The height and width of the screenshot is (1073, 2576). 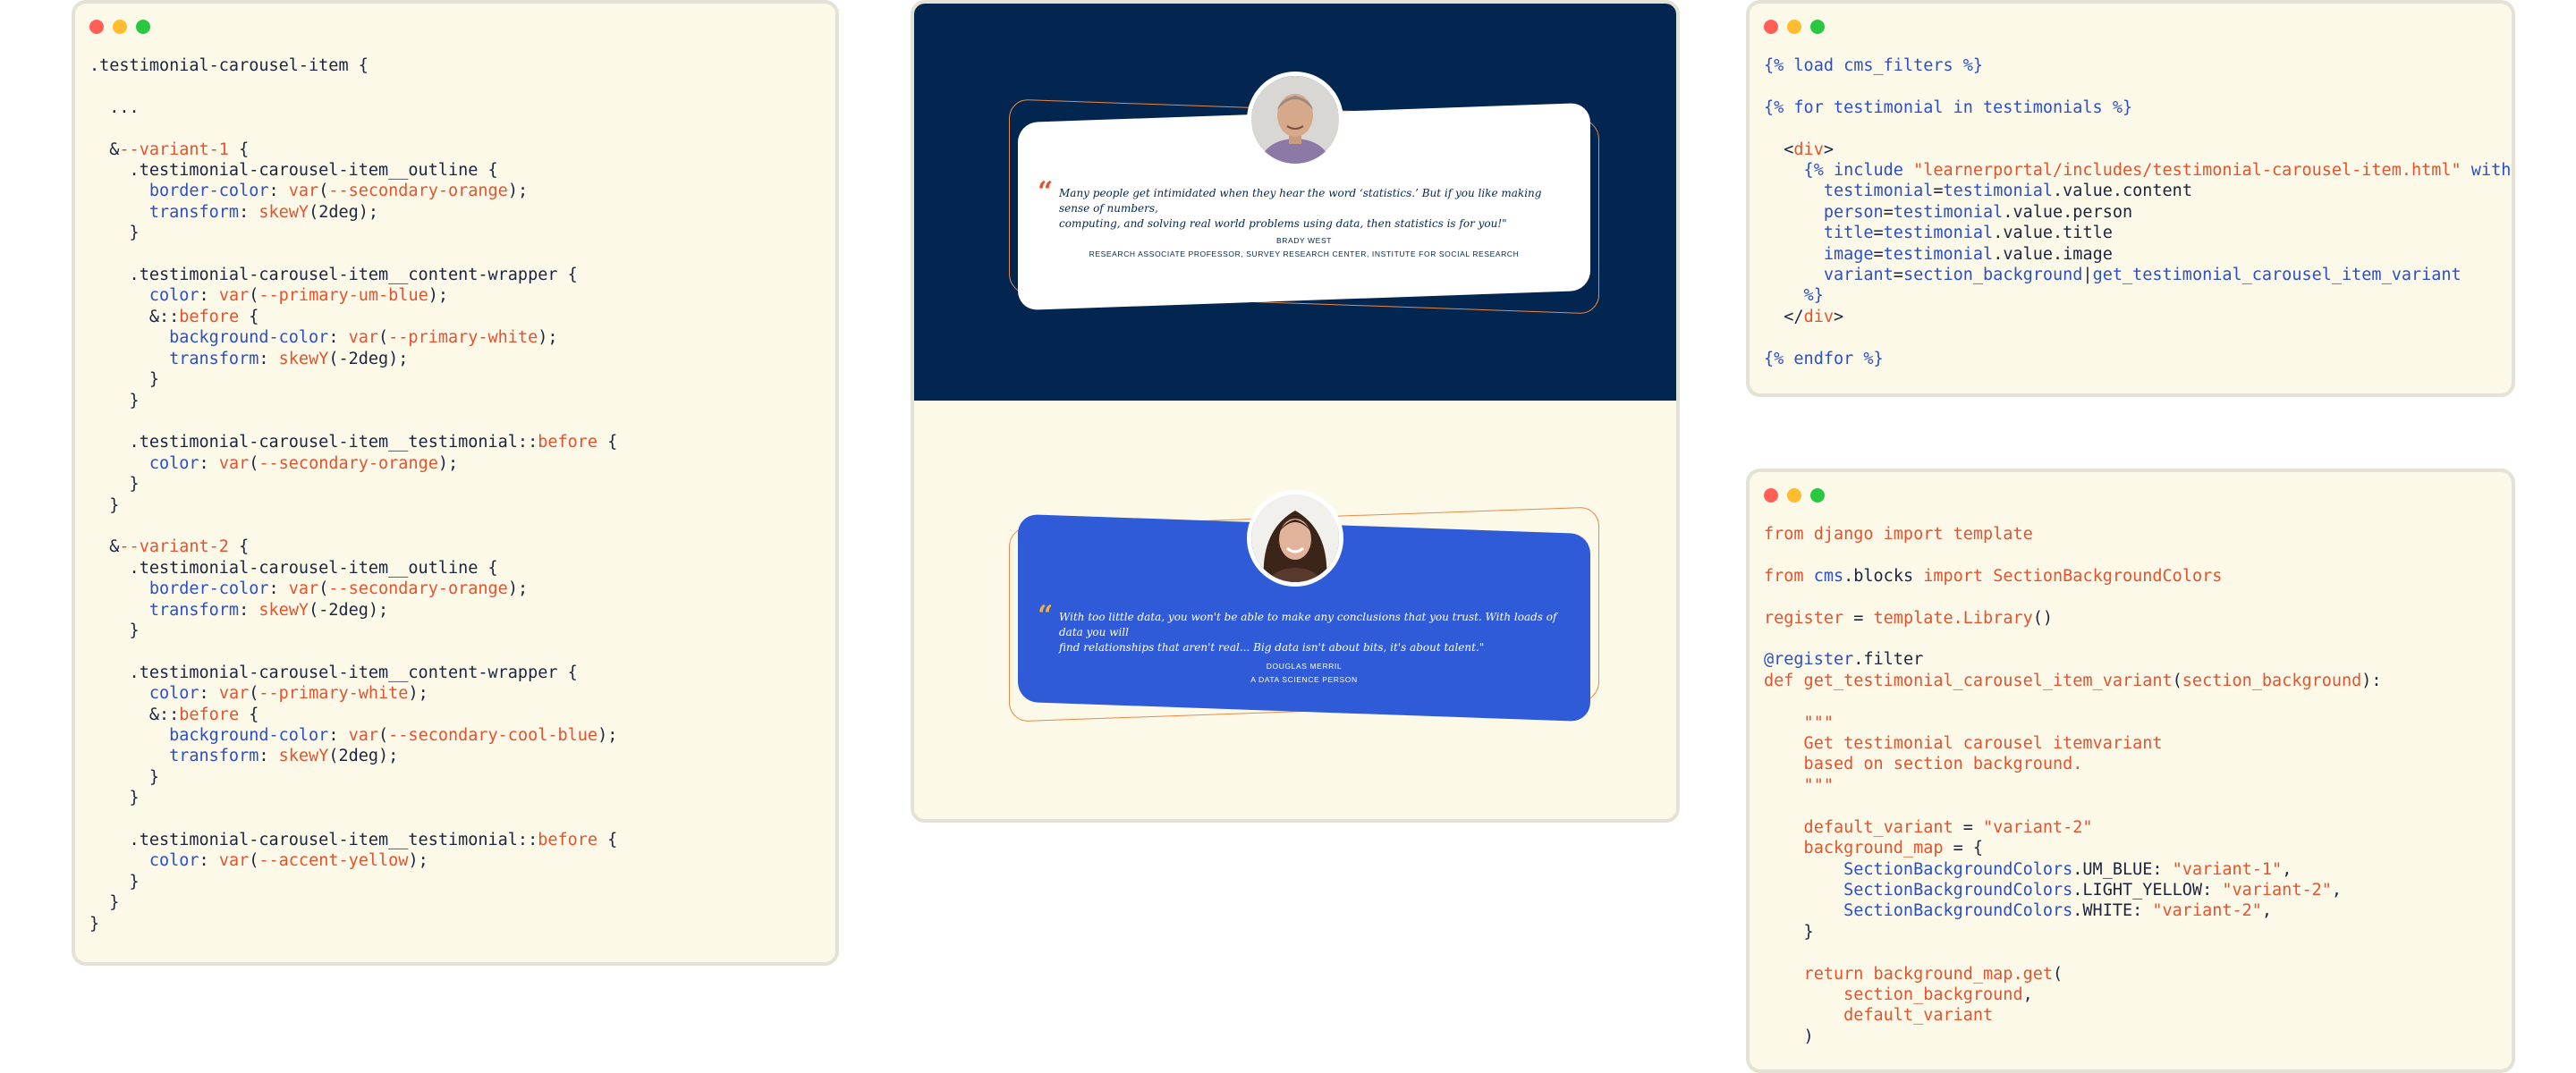 I want to click on code-line: default_variant, so click(x=1879, y=1016).